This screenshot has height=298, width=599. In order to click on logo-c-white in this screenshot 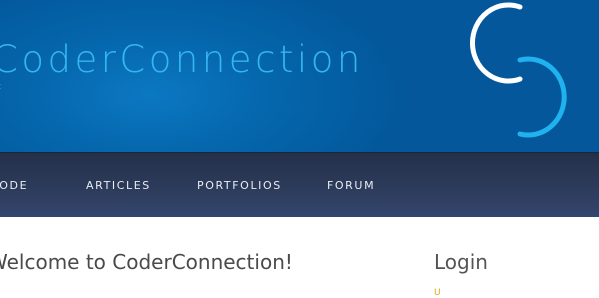, I will do `click(496, 43)`.